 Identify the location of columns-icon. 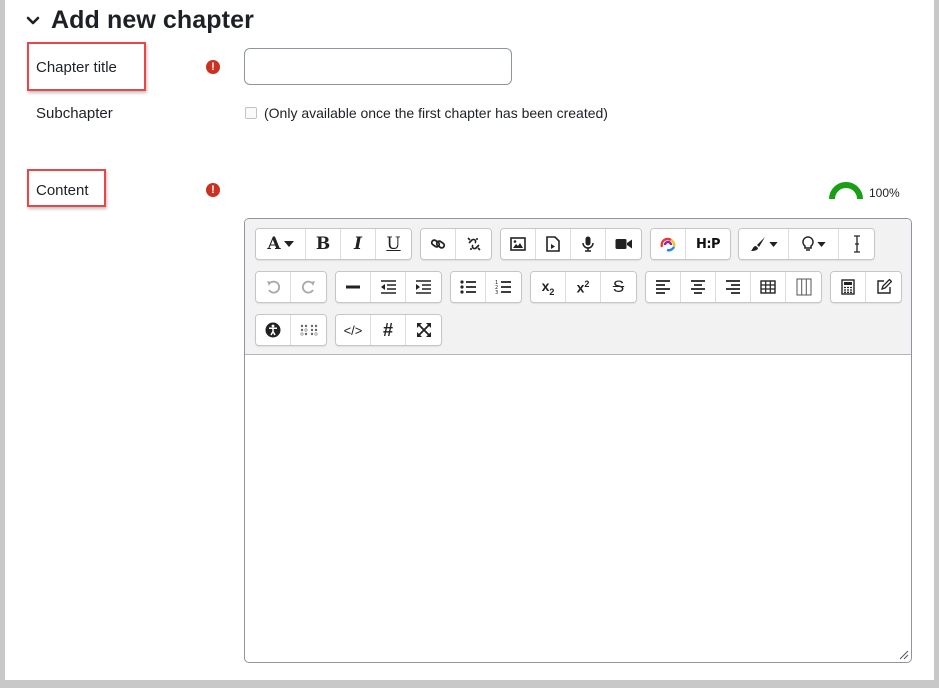
(803, 287).